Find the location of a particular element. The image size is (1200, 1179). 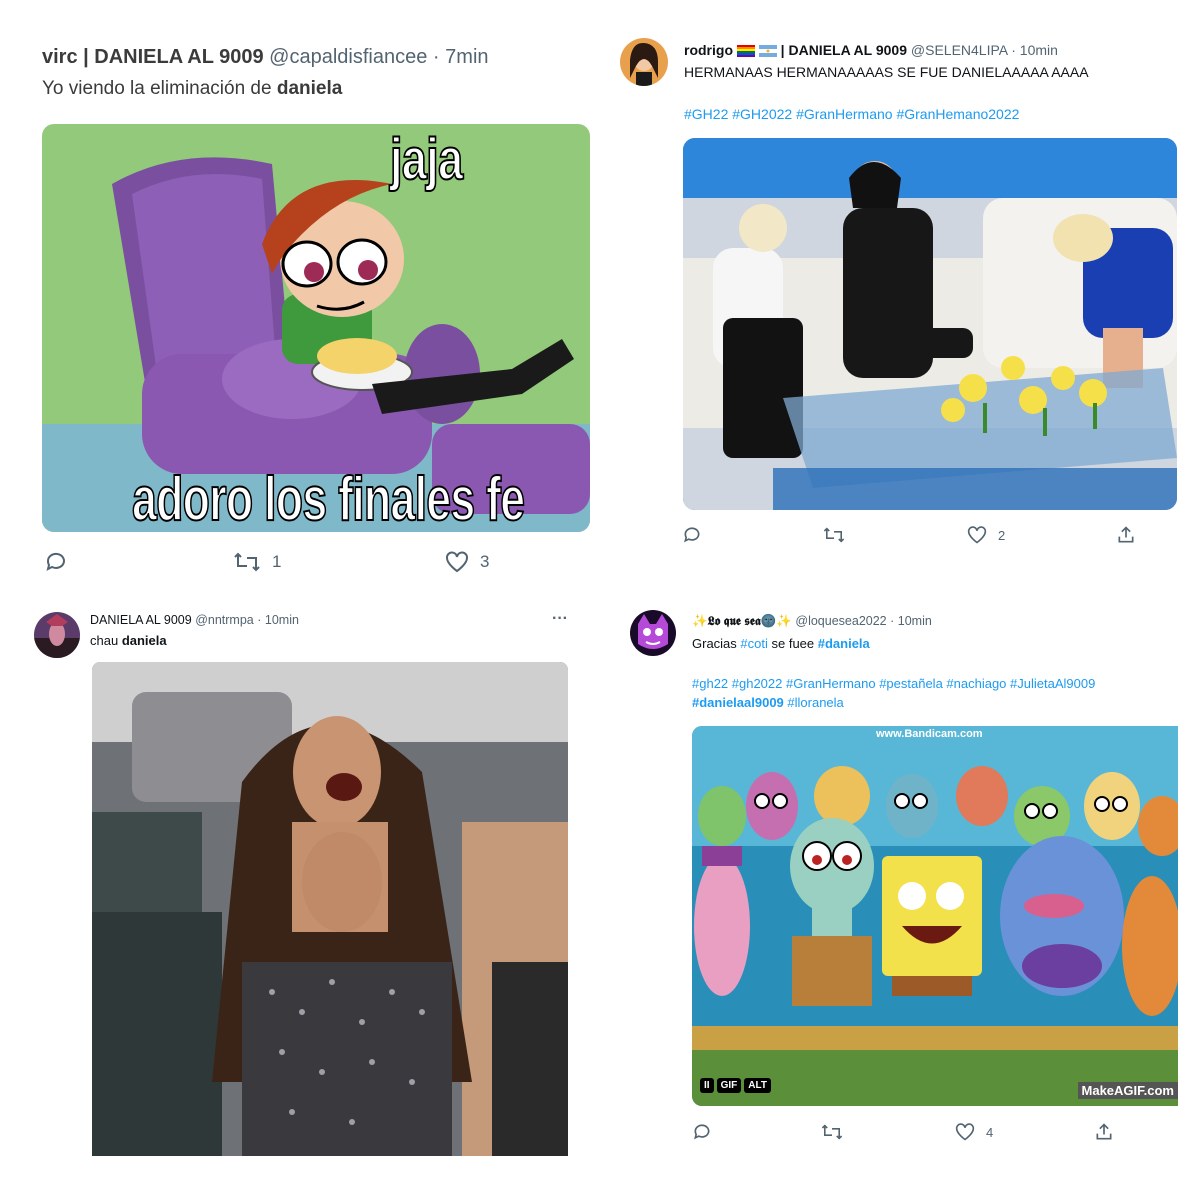

tweet-actions: 2 is located at coordinates (895, 540).